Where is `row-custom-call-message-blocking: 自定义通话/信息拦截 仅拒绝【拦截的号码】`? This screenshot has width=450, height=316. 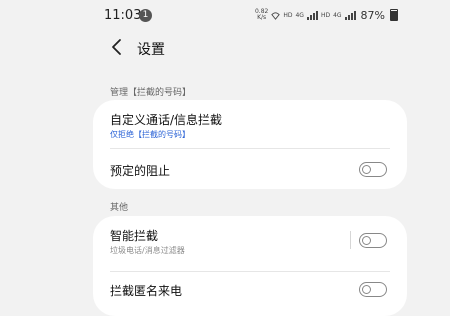
row-custom-call-message-blocking: 自定义通话/信息拦截 仅拒绝【拦截的号码】 is located at coordinates (250, 124).